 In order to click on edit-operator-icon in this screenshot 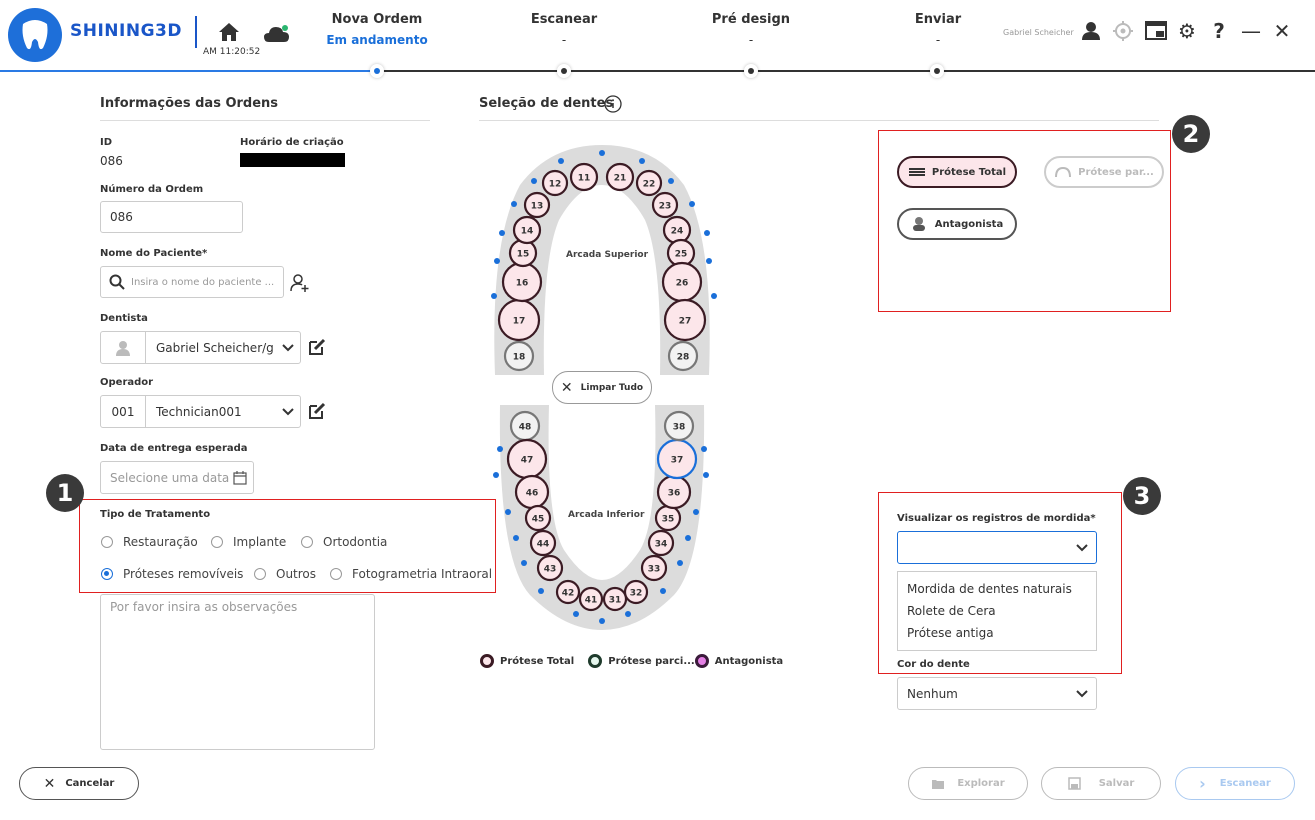, I will do `click(317, 413)`.